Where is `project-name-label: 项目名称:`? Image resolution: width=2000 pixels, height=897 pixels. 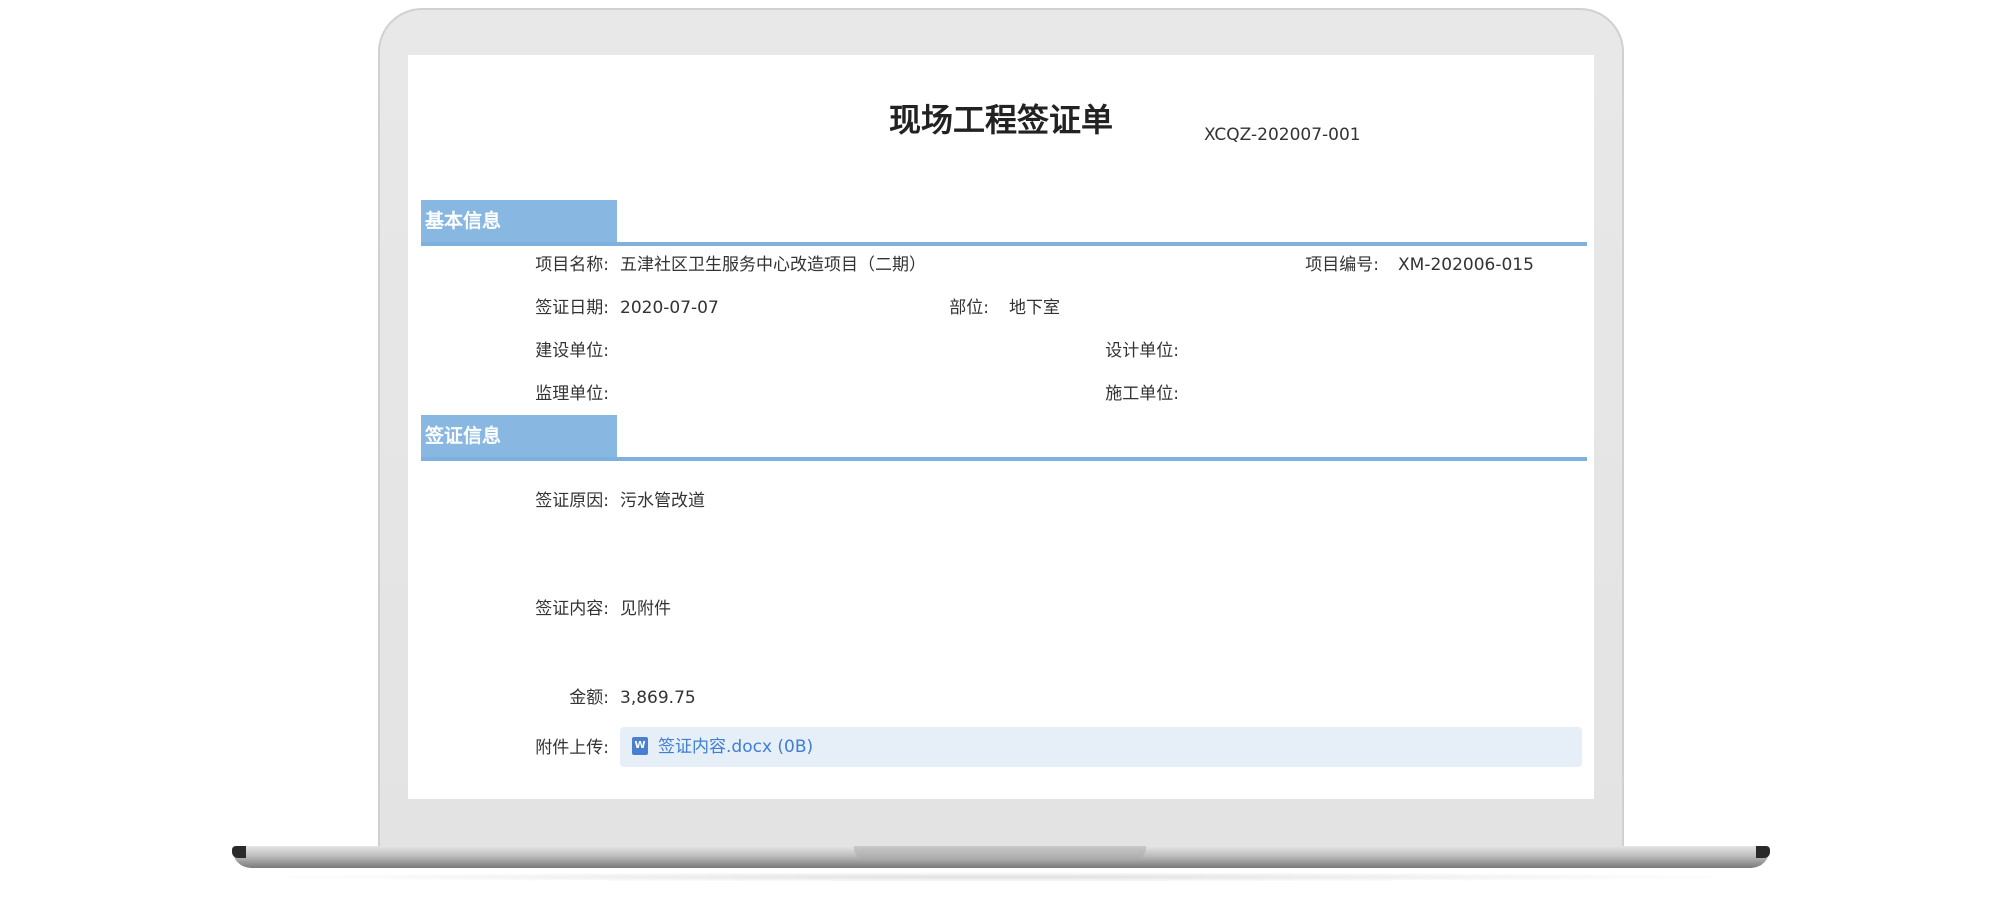 project-name-label: 项目名称: is located at coordinates (572, 265).